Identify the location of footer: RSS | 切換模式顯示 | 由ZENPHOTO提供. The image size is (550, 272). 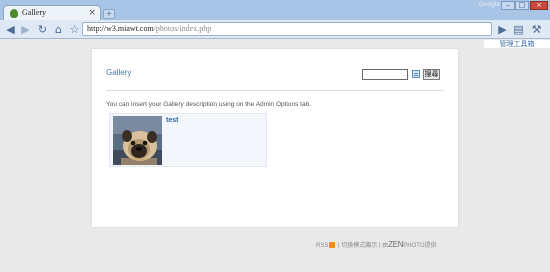
(376, 244).